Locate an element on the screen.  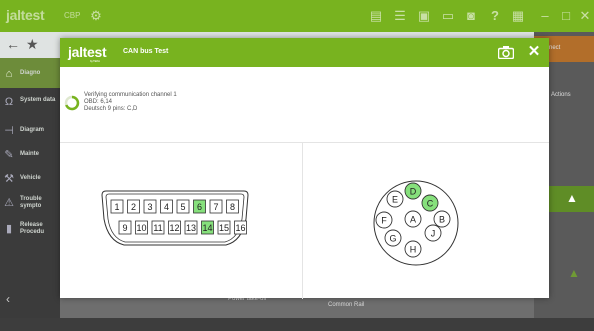
sidebar-item-maintenance: ✎ Mainte is located at coordinates (30, 154).